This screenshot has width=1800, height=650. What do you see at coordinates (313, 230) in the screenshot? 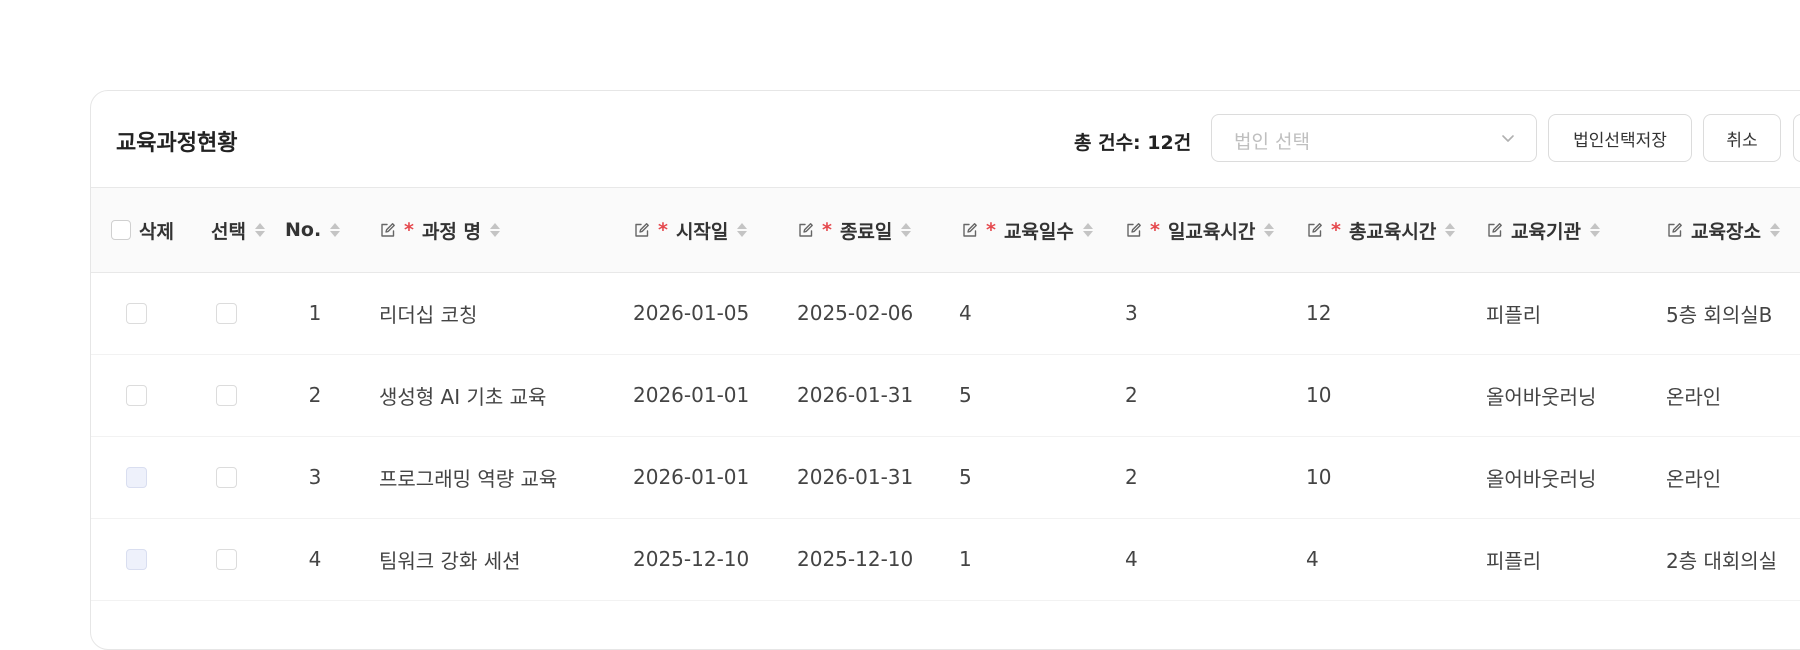
I see `header-no: No.` at bounding box center [313, 230].